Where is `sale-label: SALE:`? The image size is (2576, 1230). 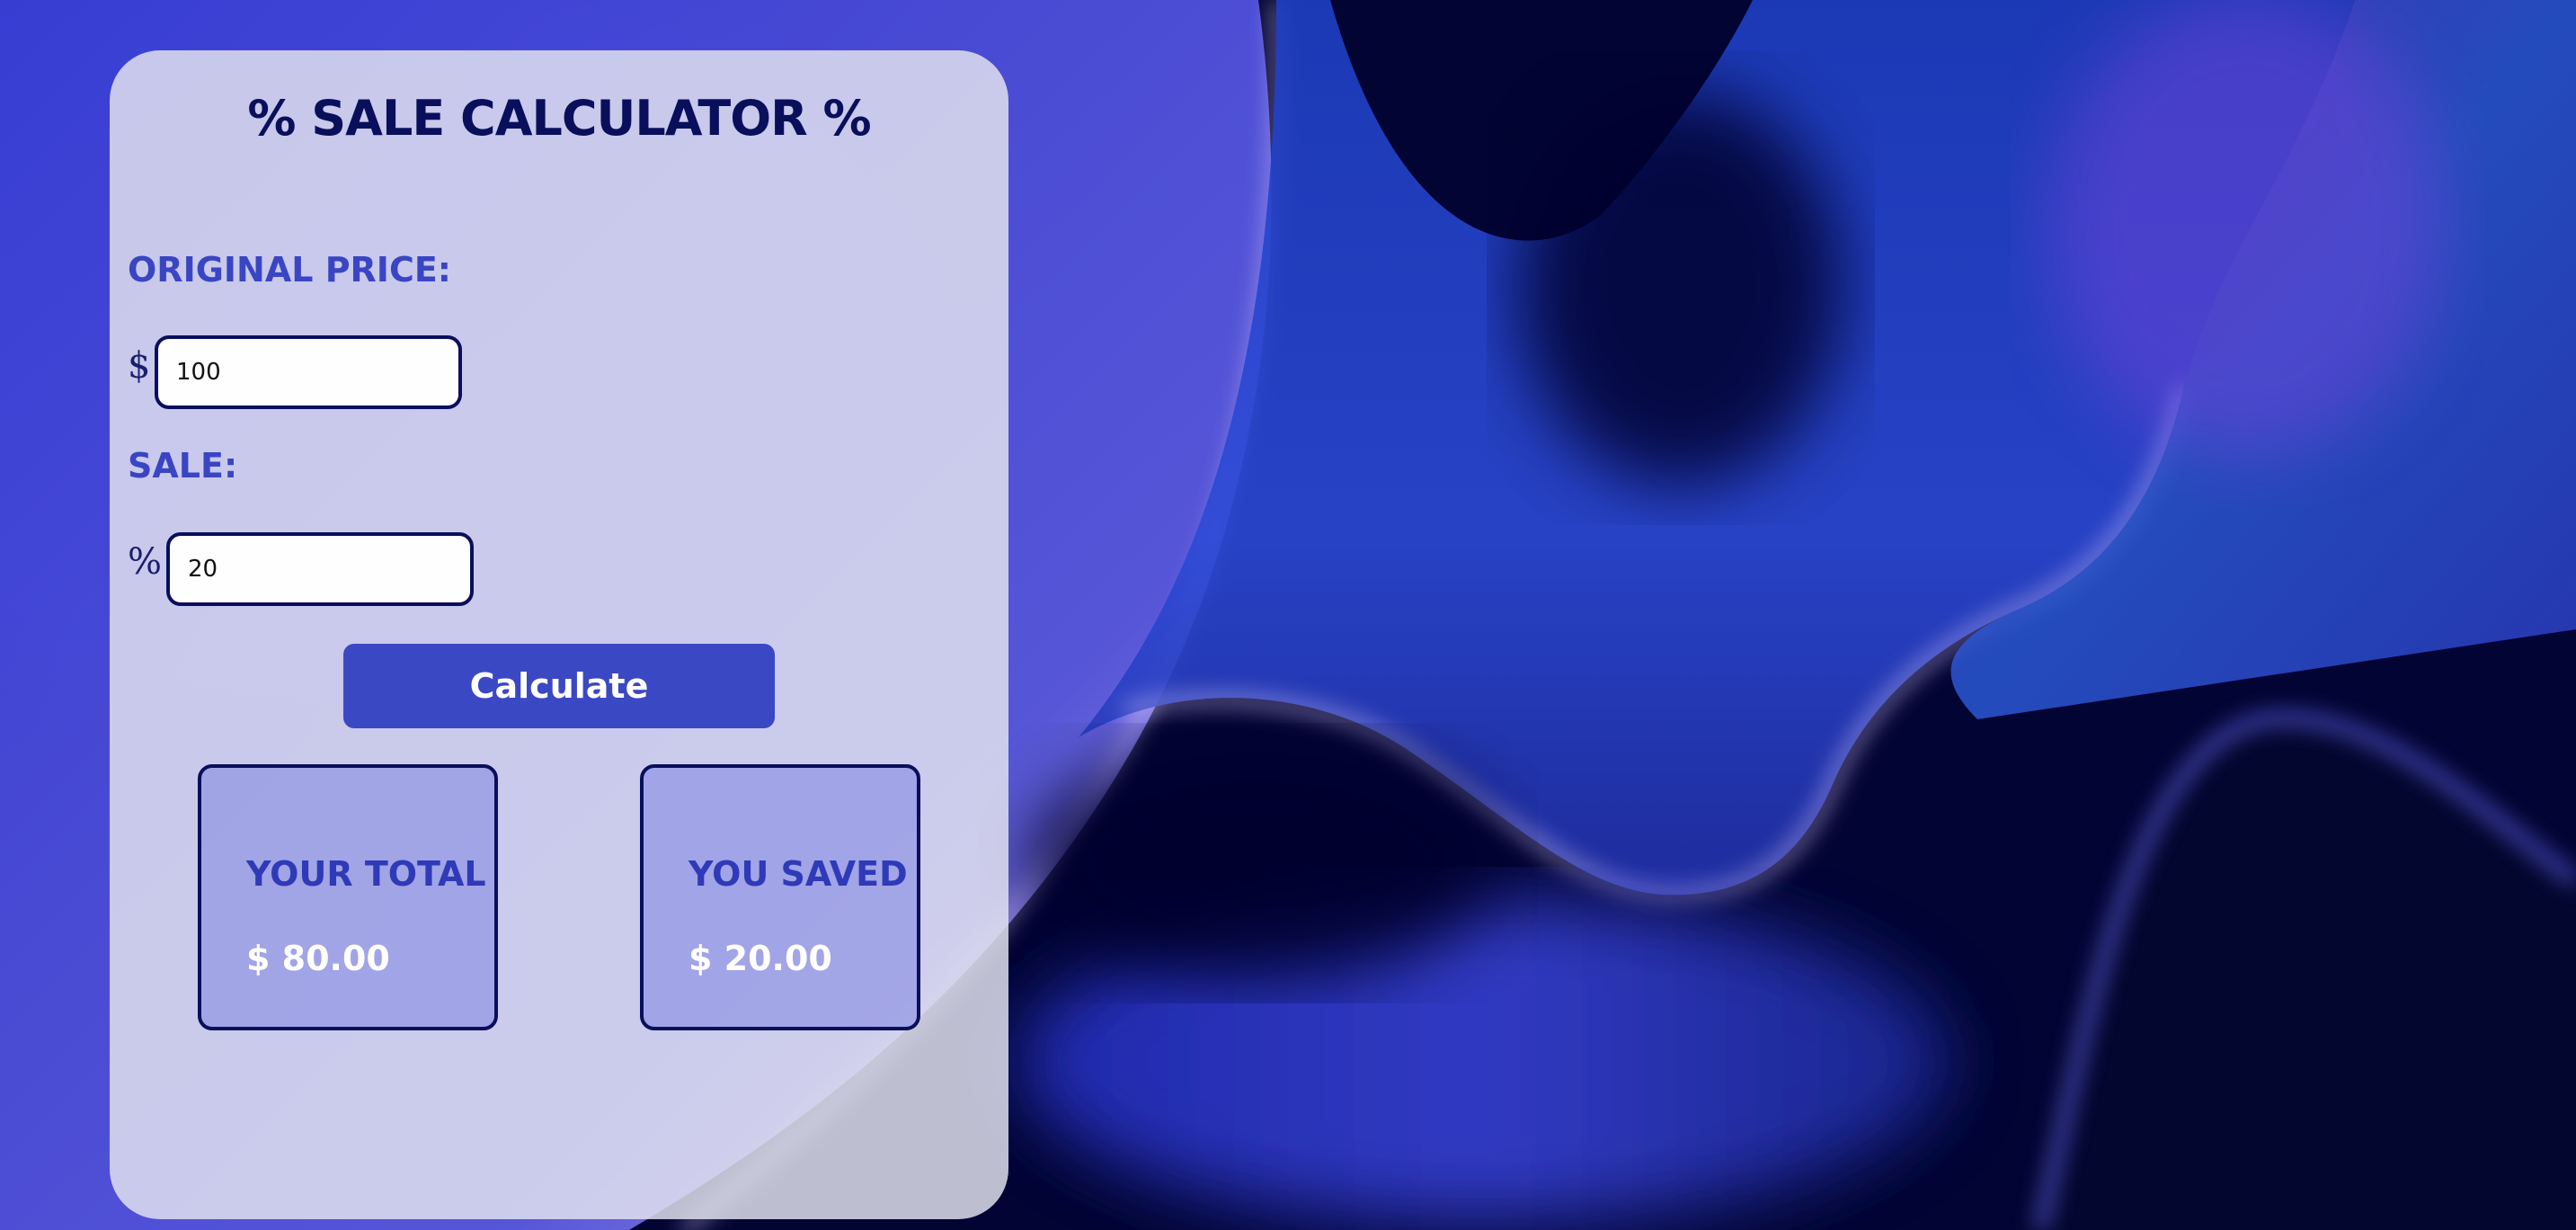
sale-label: SALE: is located at coordinates (183, 466).